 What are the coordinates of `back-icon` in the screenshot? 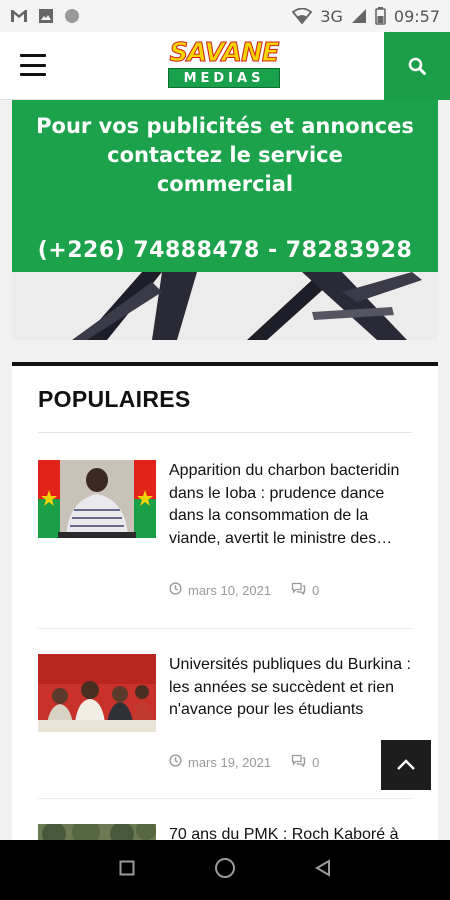 It's located at (322, 870).